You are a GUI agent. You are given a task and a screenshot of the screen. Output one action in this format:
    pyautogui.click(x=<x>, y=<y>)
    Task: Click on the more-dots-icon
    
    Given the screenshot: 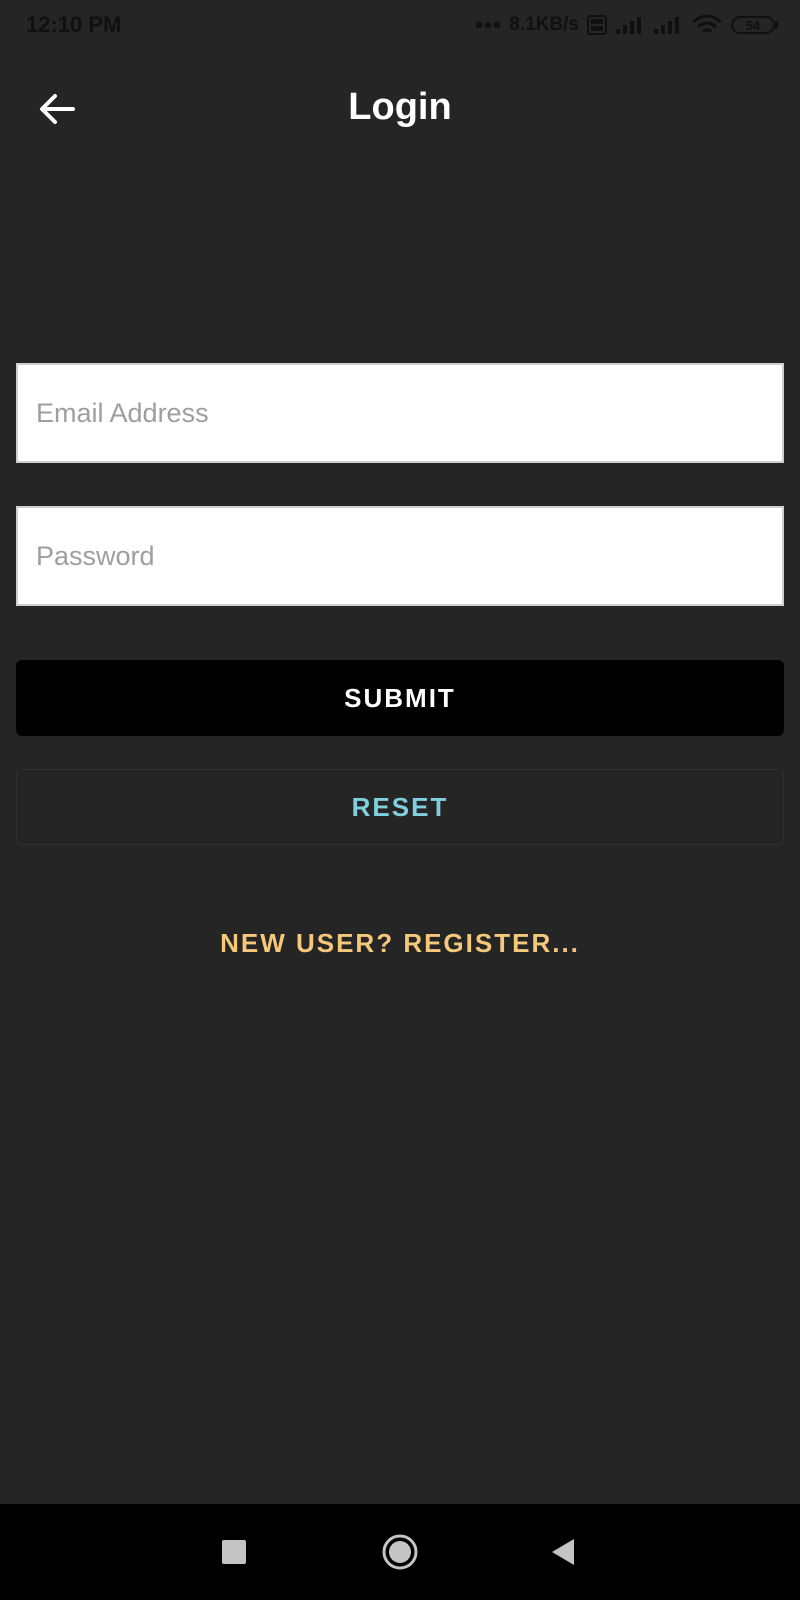 What is the action you would take?
    pyautogui.click(x=488, y=25)
    